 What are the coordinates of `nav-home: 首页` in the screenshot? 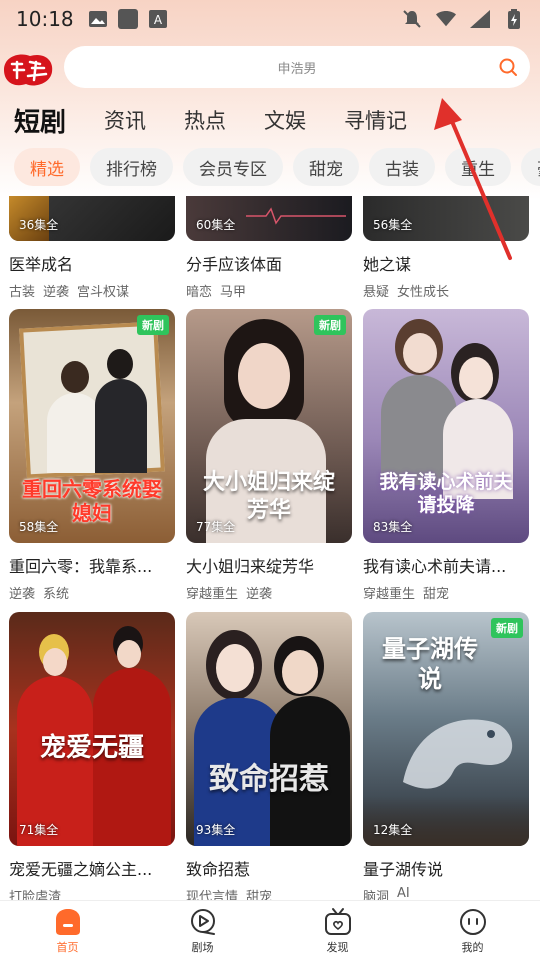 It's located at (68, 931).